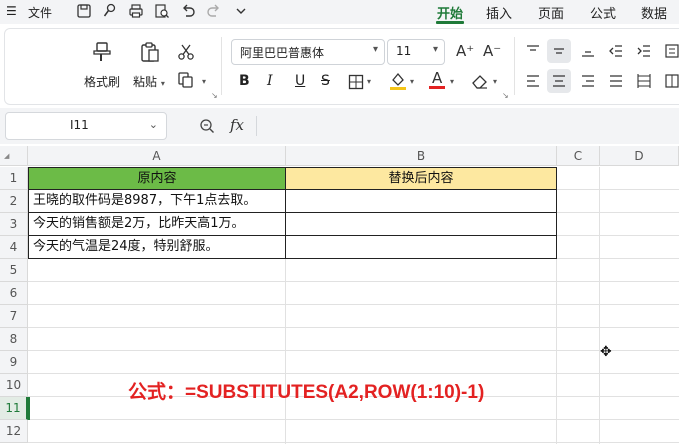 The height and width of the screenshot is (444, 679). What do you see at coordinates (136, 11) in the screenshot?
I see `print-icon` at bounding box center [136, 11].